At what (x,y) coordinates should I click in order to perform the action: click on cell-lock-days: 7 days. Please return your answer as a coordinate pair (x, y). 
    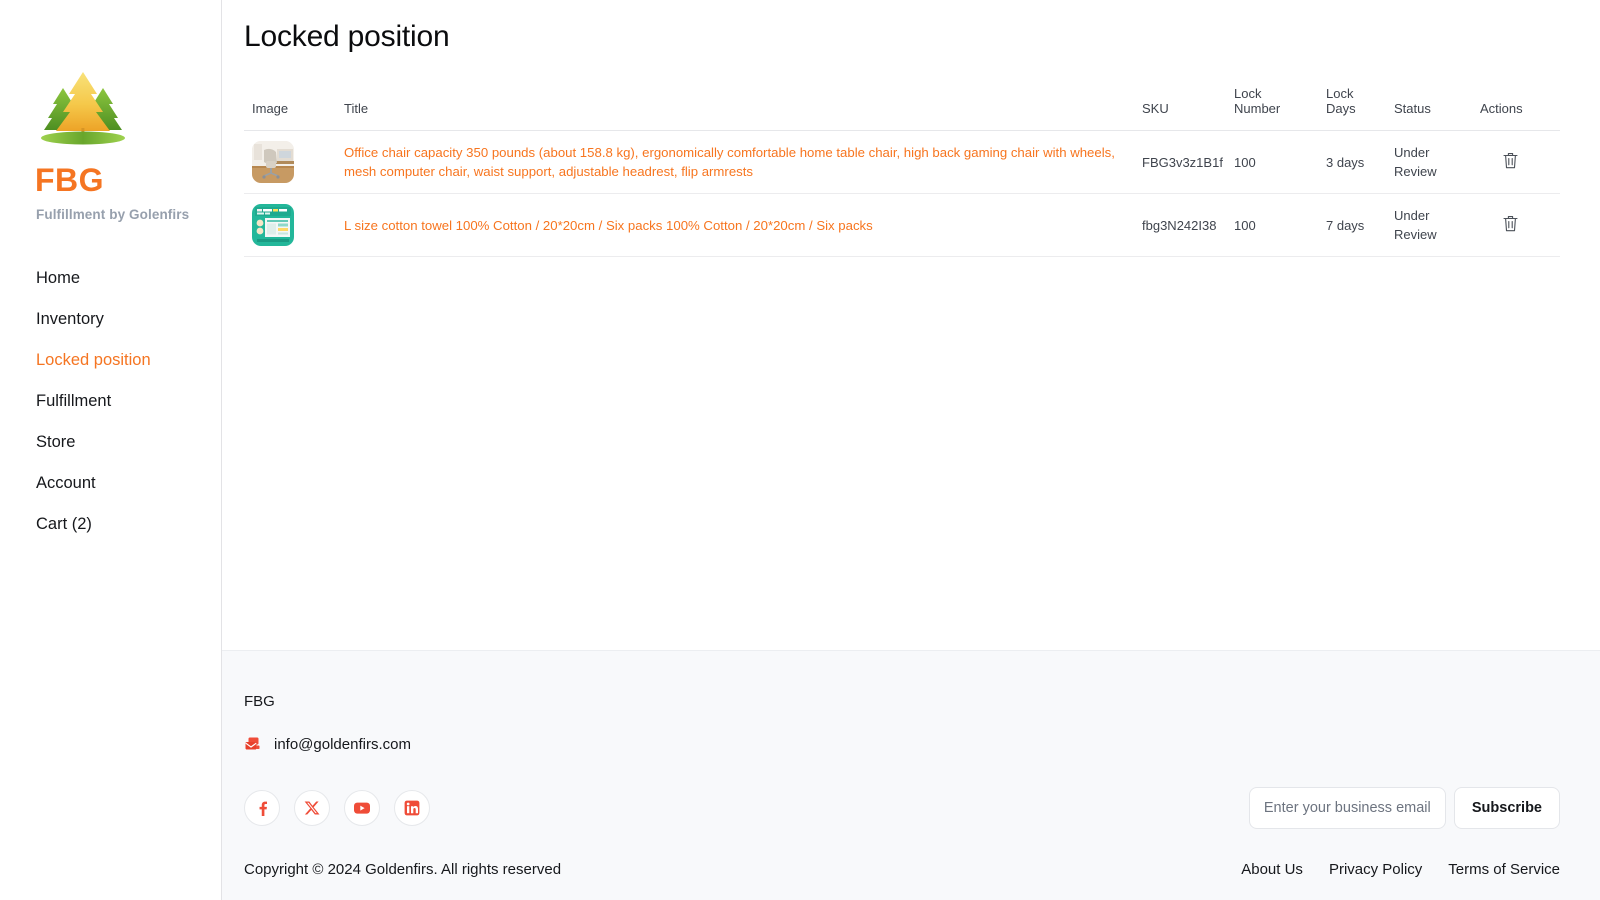
    Looking at the image, I should click on (1352, 225).